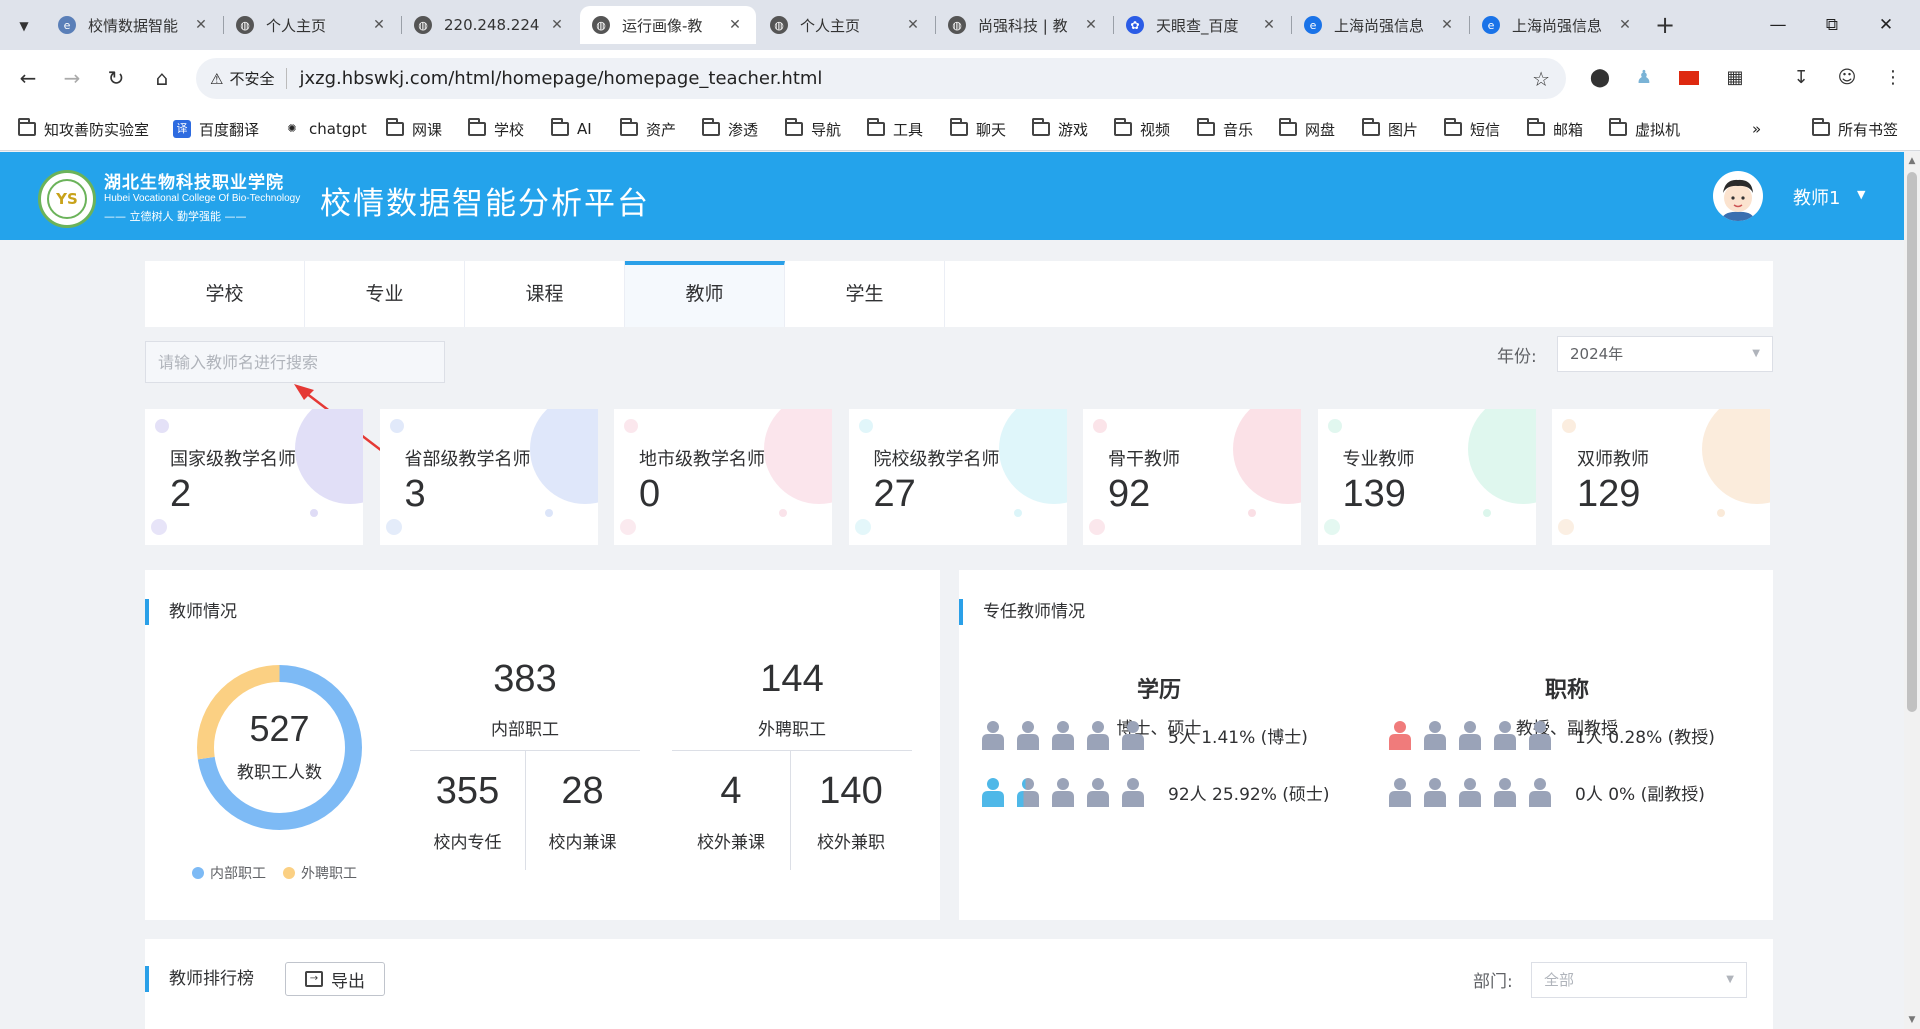 This screenshot has width=1920, height=1029. Describe the element at coordinates (1644, 78) in the screenshot. I see `extension-figure-icon: ♟` at that location.